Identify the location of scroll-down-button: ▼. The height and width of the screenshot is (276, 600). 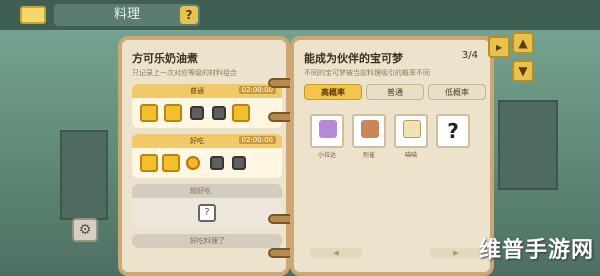
(523, 71).